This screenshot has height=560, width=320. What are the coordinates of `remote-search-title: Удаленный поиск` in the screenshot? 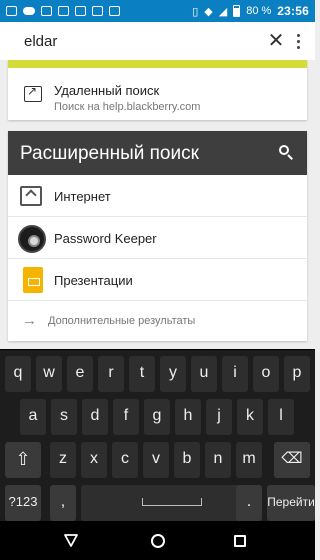 It's located at (107, 90).